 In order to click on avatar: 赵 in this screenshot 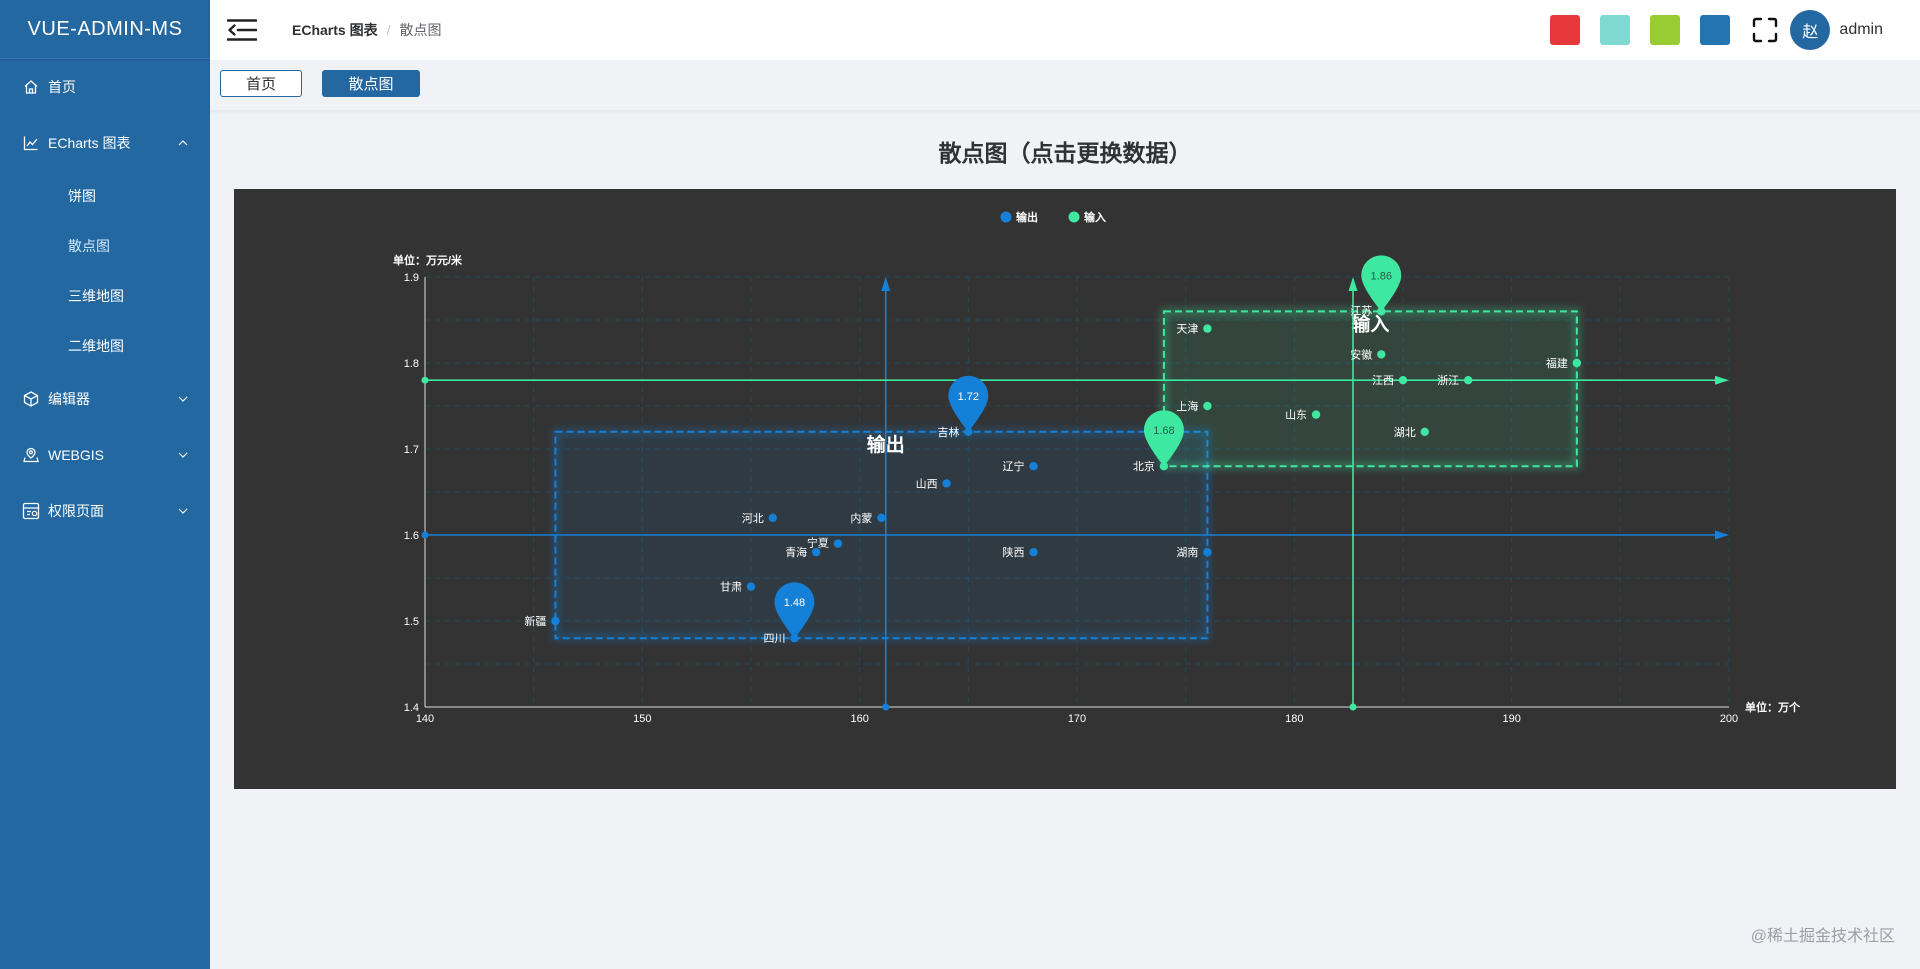, I will do `click(1810, 30)`.